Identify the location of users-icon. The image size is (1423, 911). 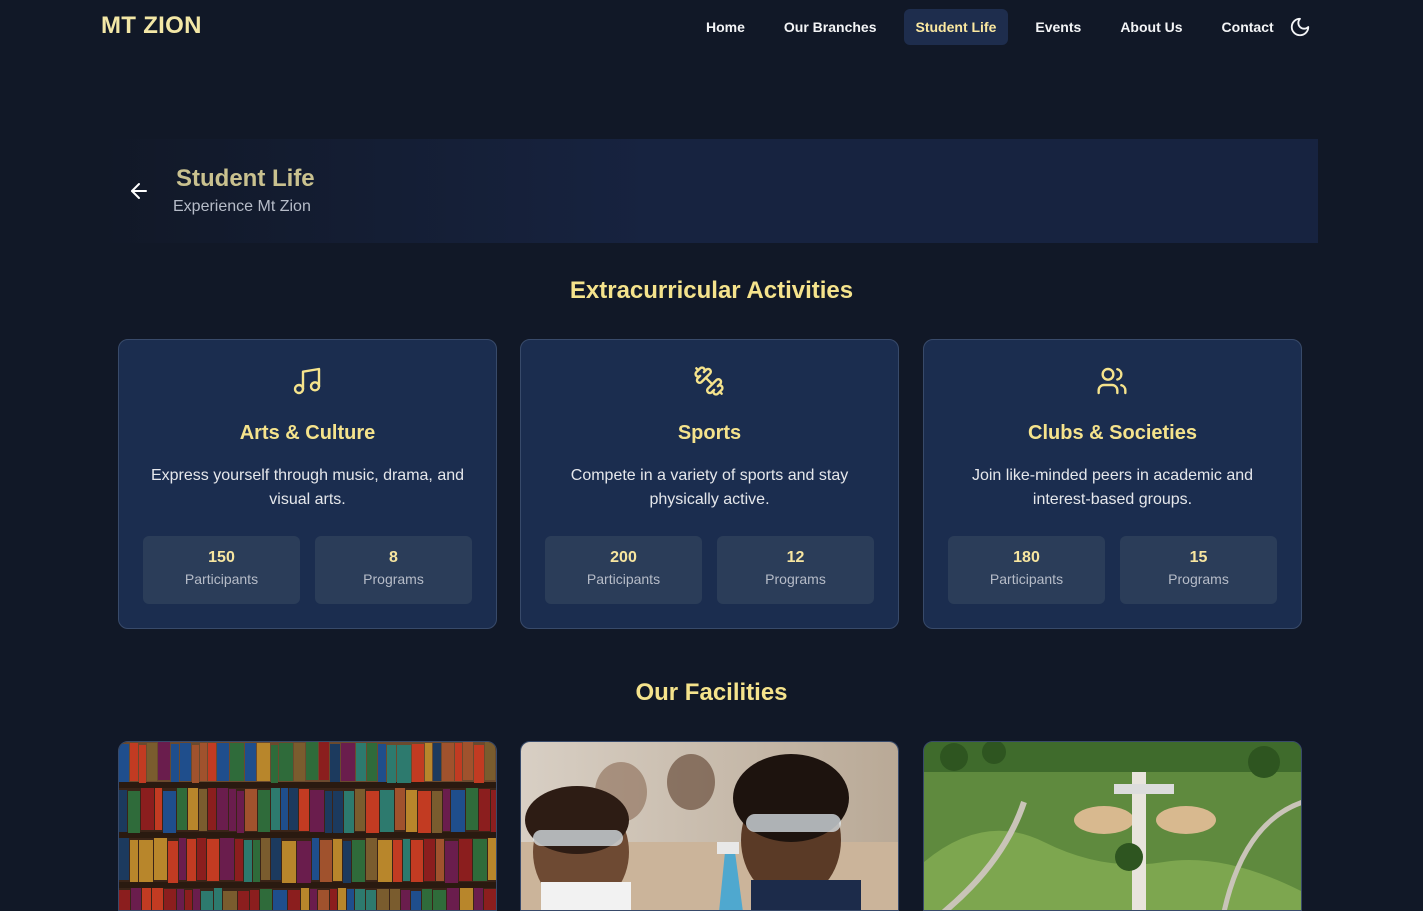
(1112, 381).